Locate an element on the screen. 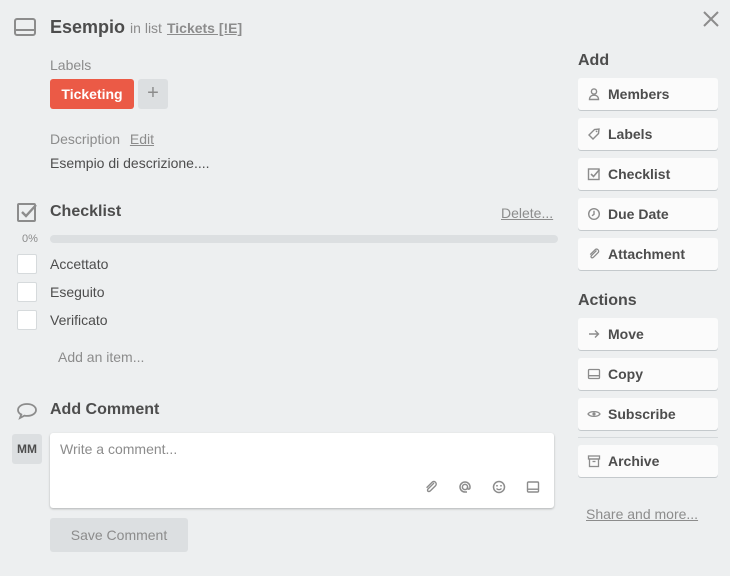 The height and width of the screenshot is (576, 730). actions-heading: Actions is located at coordinates (607, 300).